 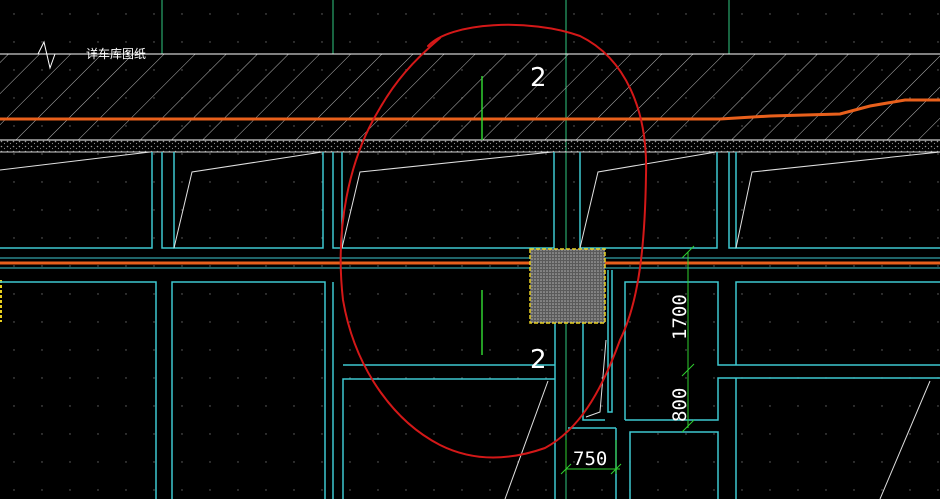 What do you see at coordinates (470, 146) in the screenshot?
I see `gravel-layer` at bounding box center [470, 146].